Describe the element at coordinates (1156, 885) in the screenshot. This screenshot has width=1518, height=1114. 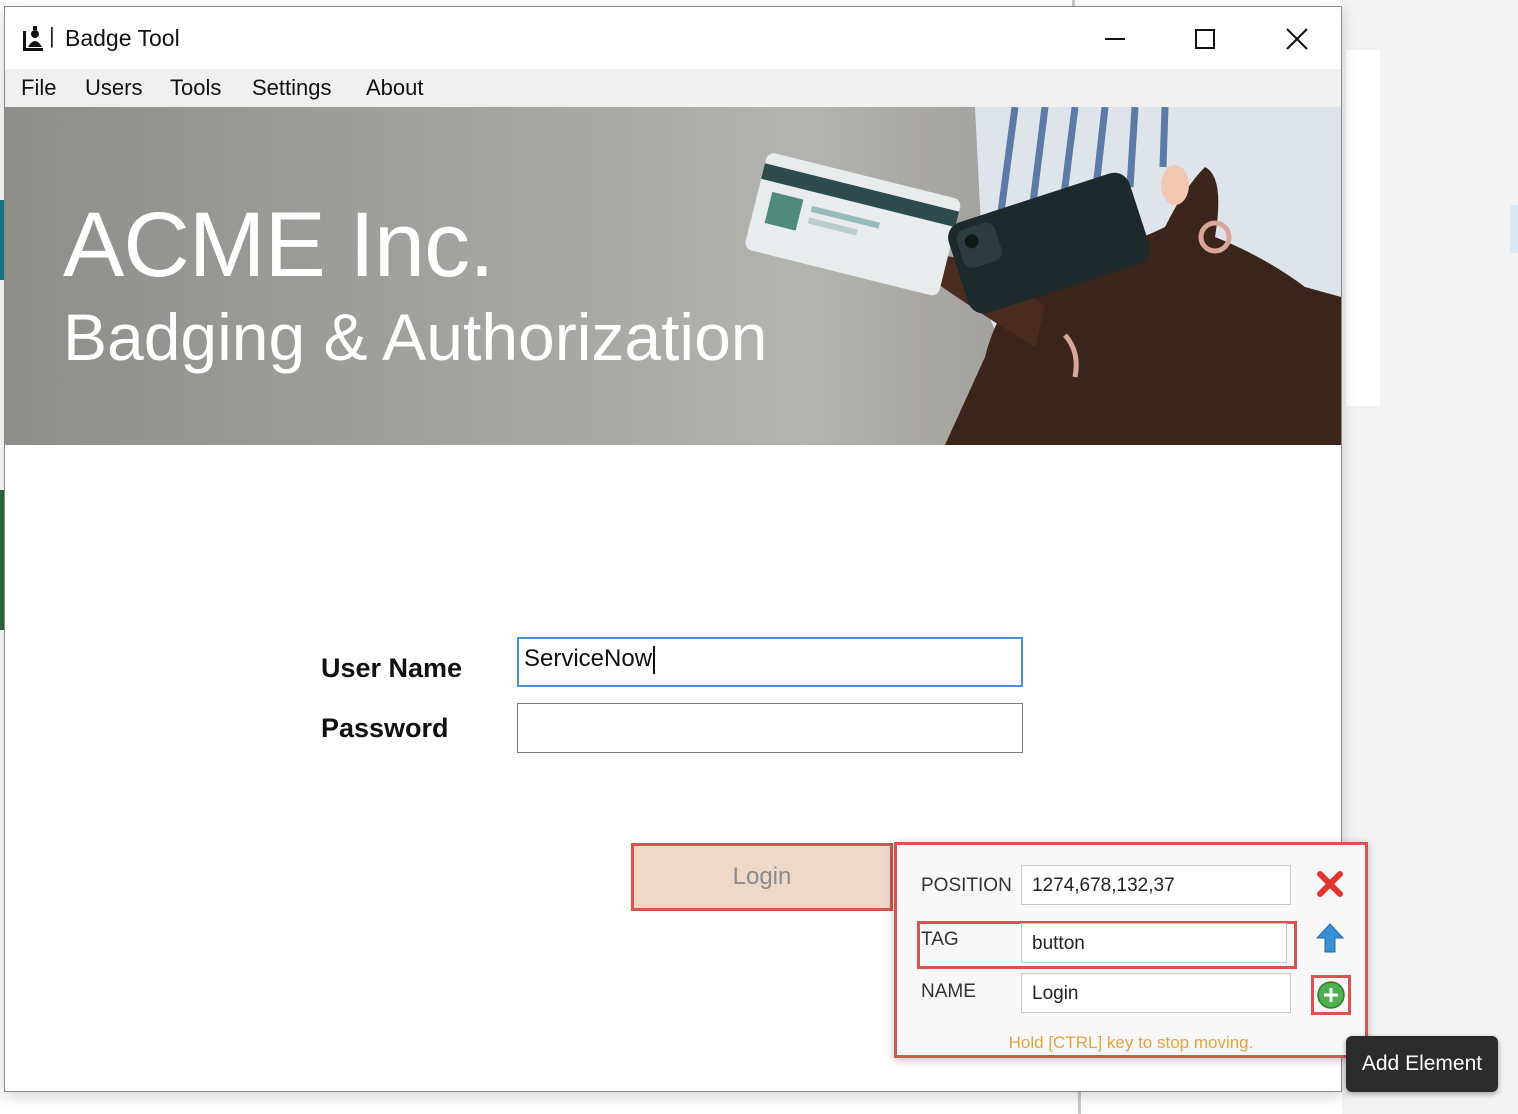
I see `position-field: 1274,678,132,37` at that location.